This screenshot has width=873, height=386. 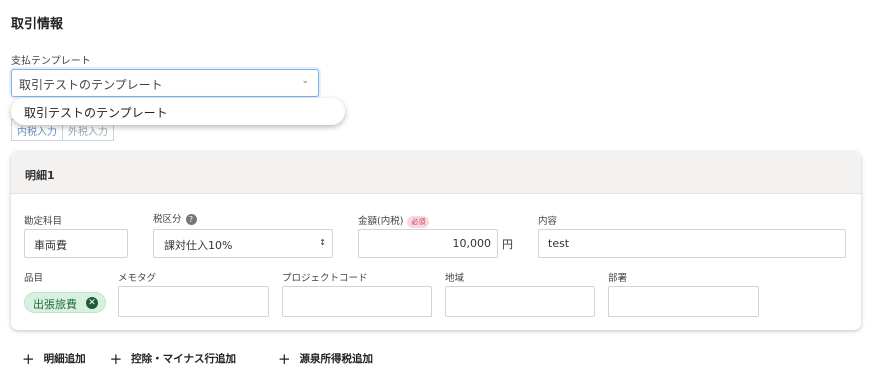 I want to click on currency-unit: 円, so click(x=507, y=244).